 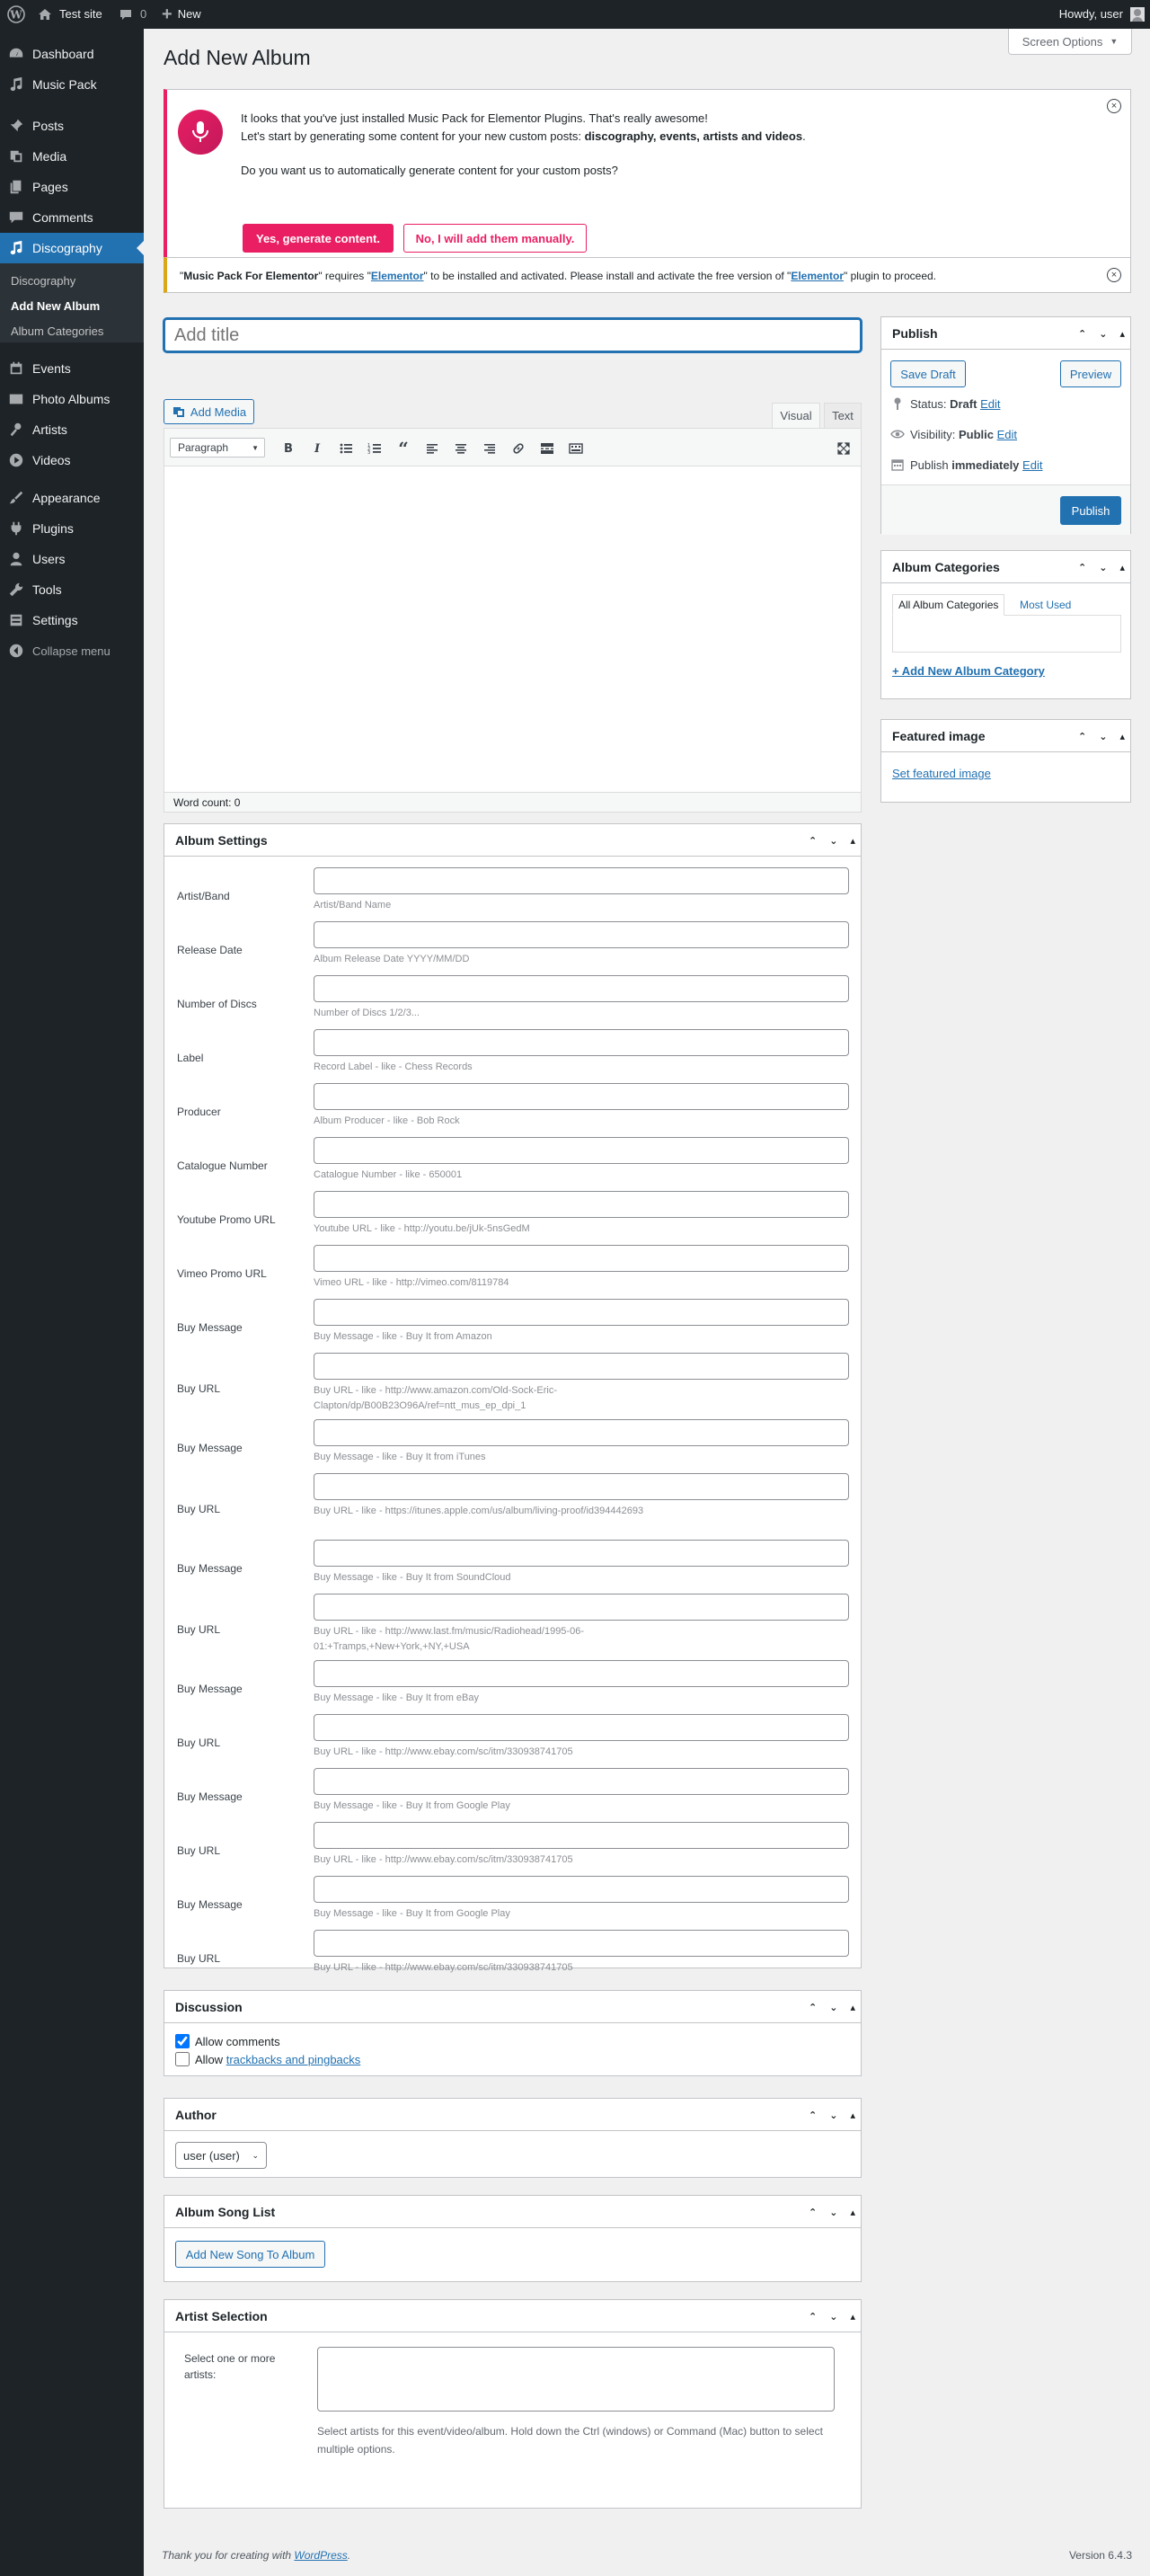 What do you see at coordinates (576, 2379) in the screenshot?
I see `artist-multiselect` at bounding box center [576, 2379].